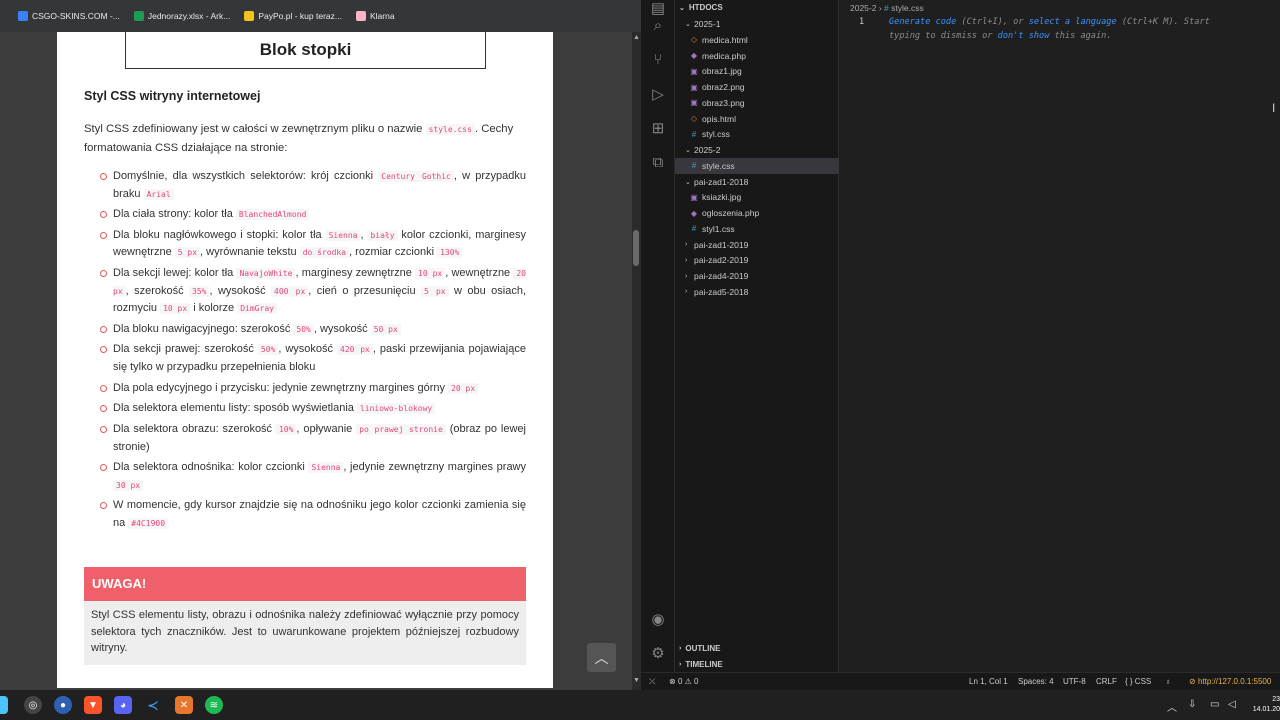  Describe the element at coordinates (731, 213) in the screenshot. I see `tree-label: ogloszenia.php` at that location.